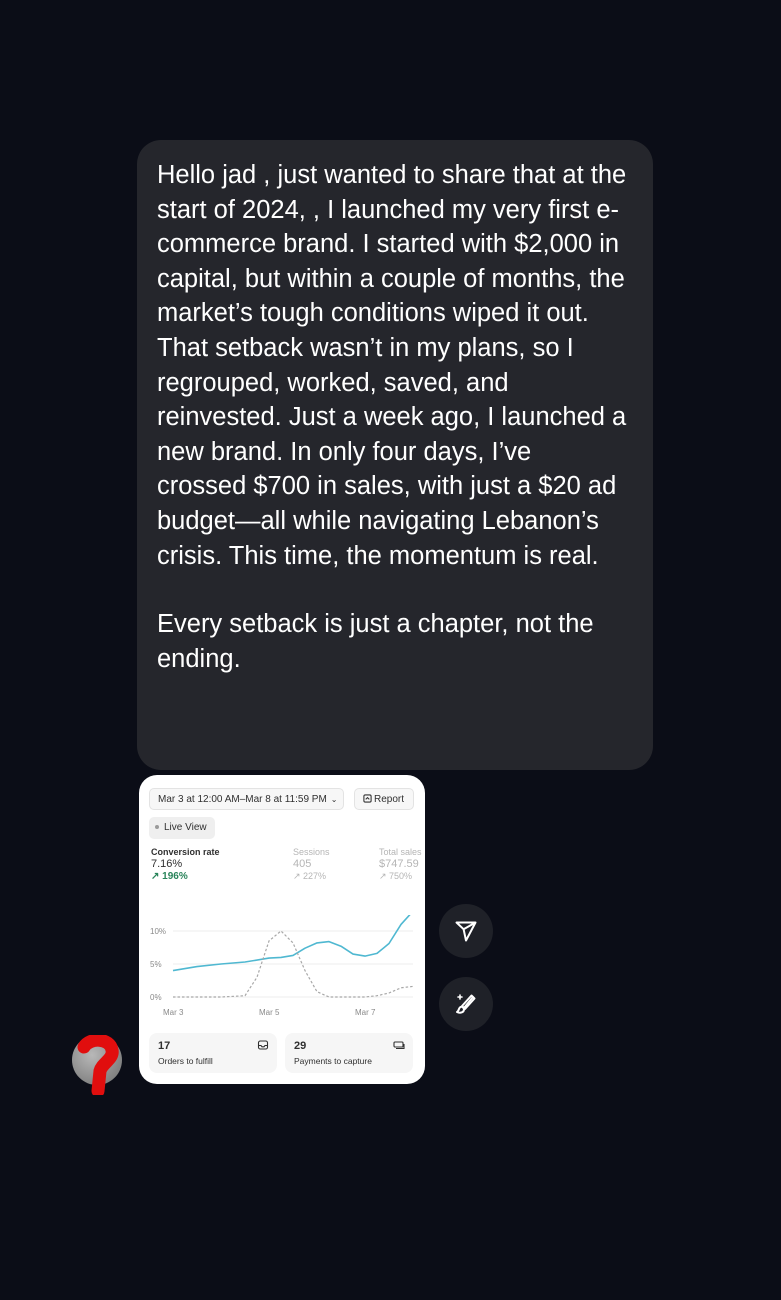 Image resolution: width=781 pixels, height=1300 pixels. Describe the element at coordinates (263, 1045) in the screenshot. I see `inbox-icon` at that location.